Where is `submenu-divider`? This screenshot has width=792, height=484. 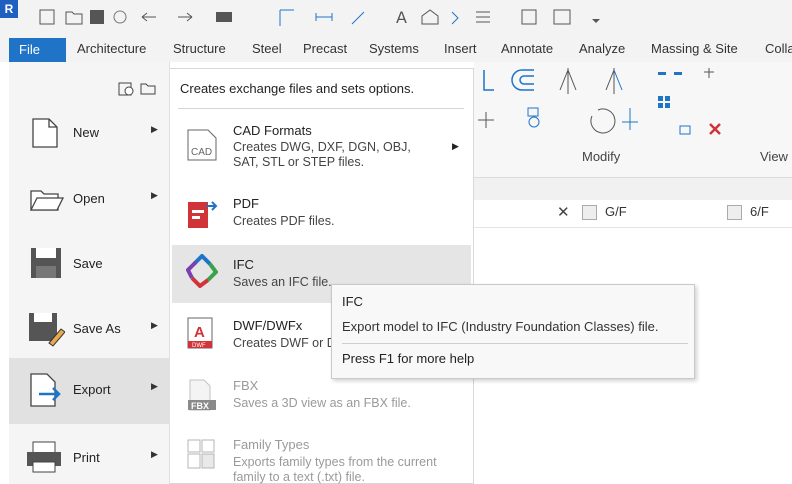 submenu-divider is located at coordinates (321, 108).